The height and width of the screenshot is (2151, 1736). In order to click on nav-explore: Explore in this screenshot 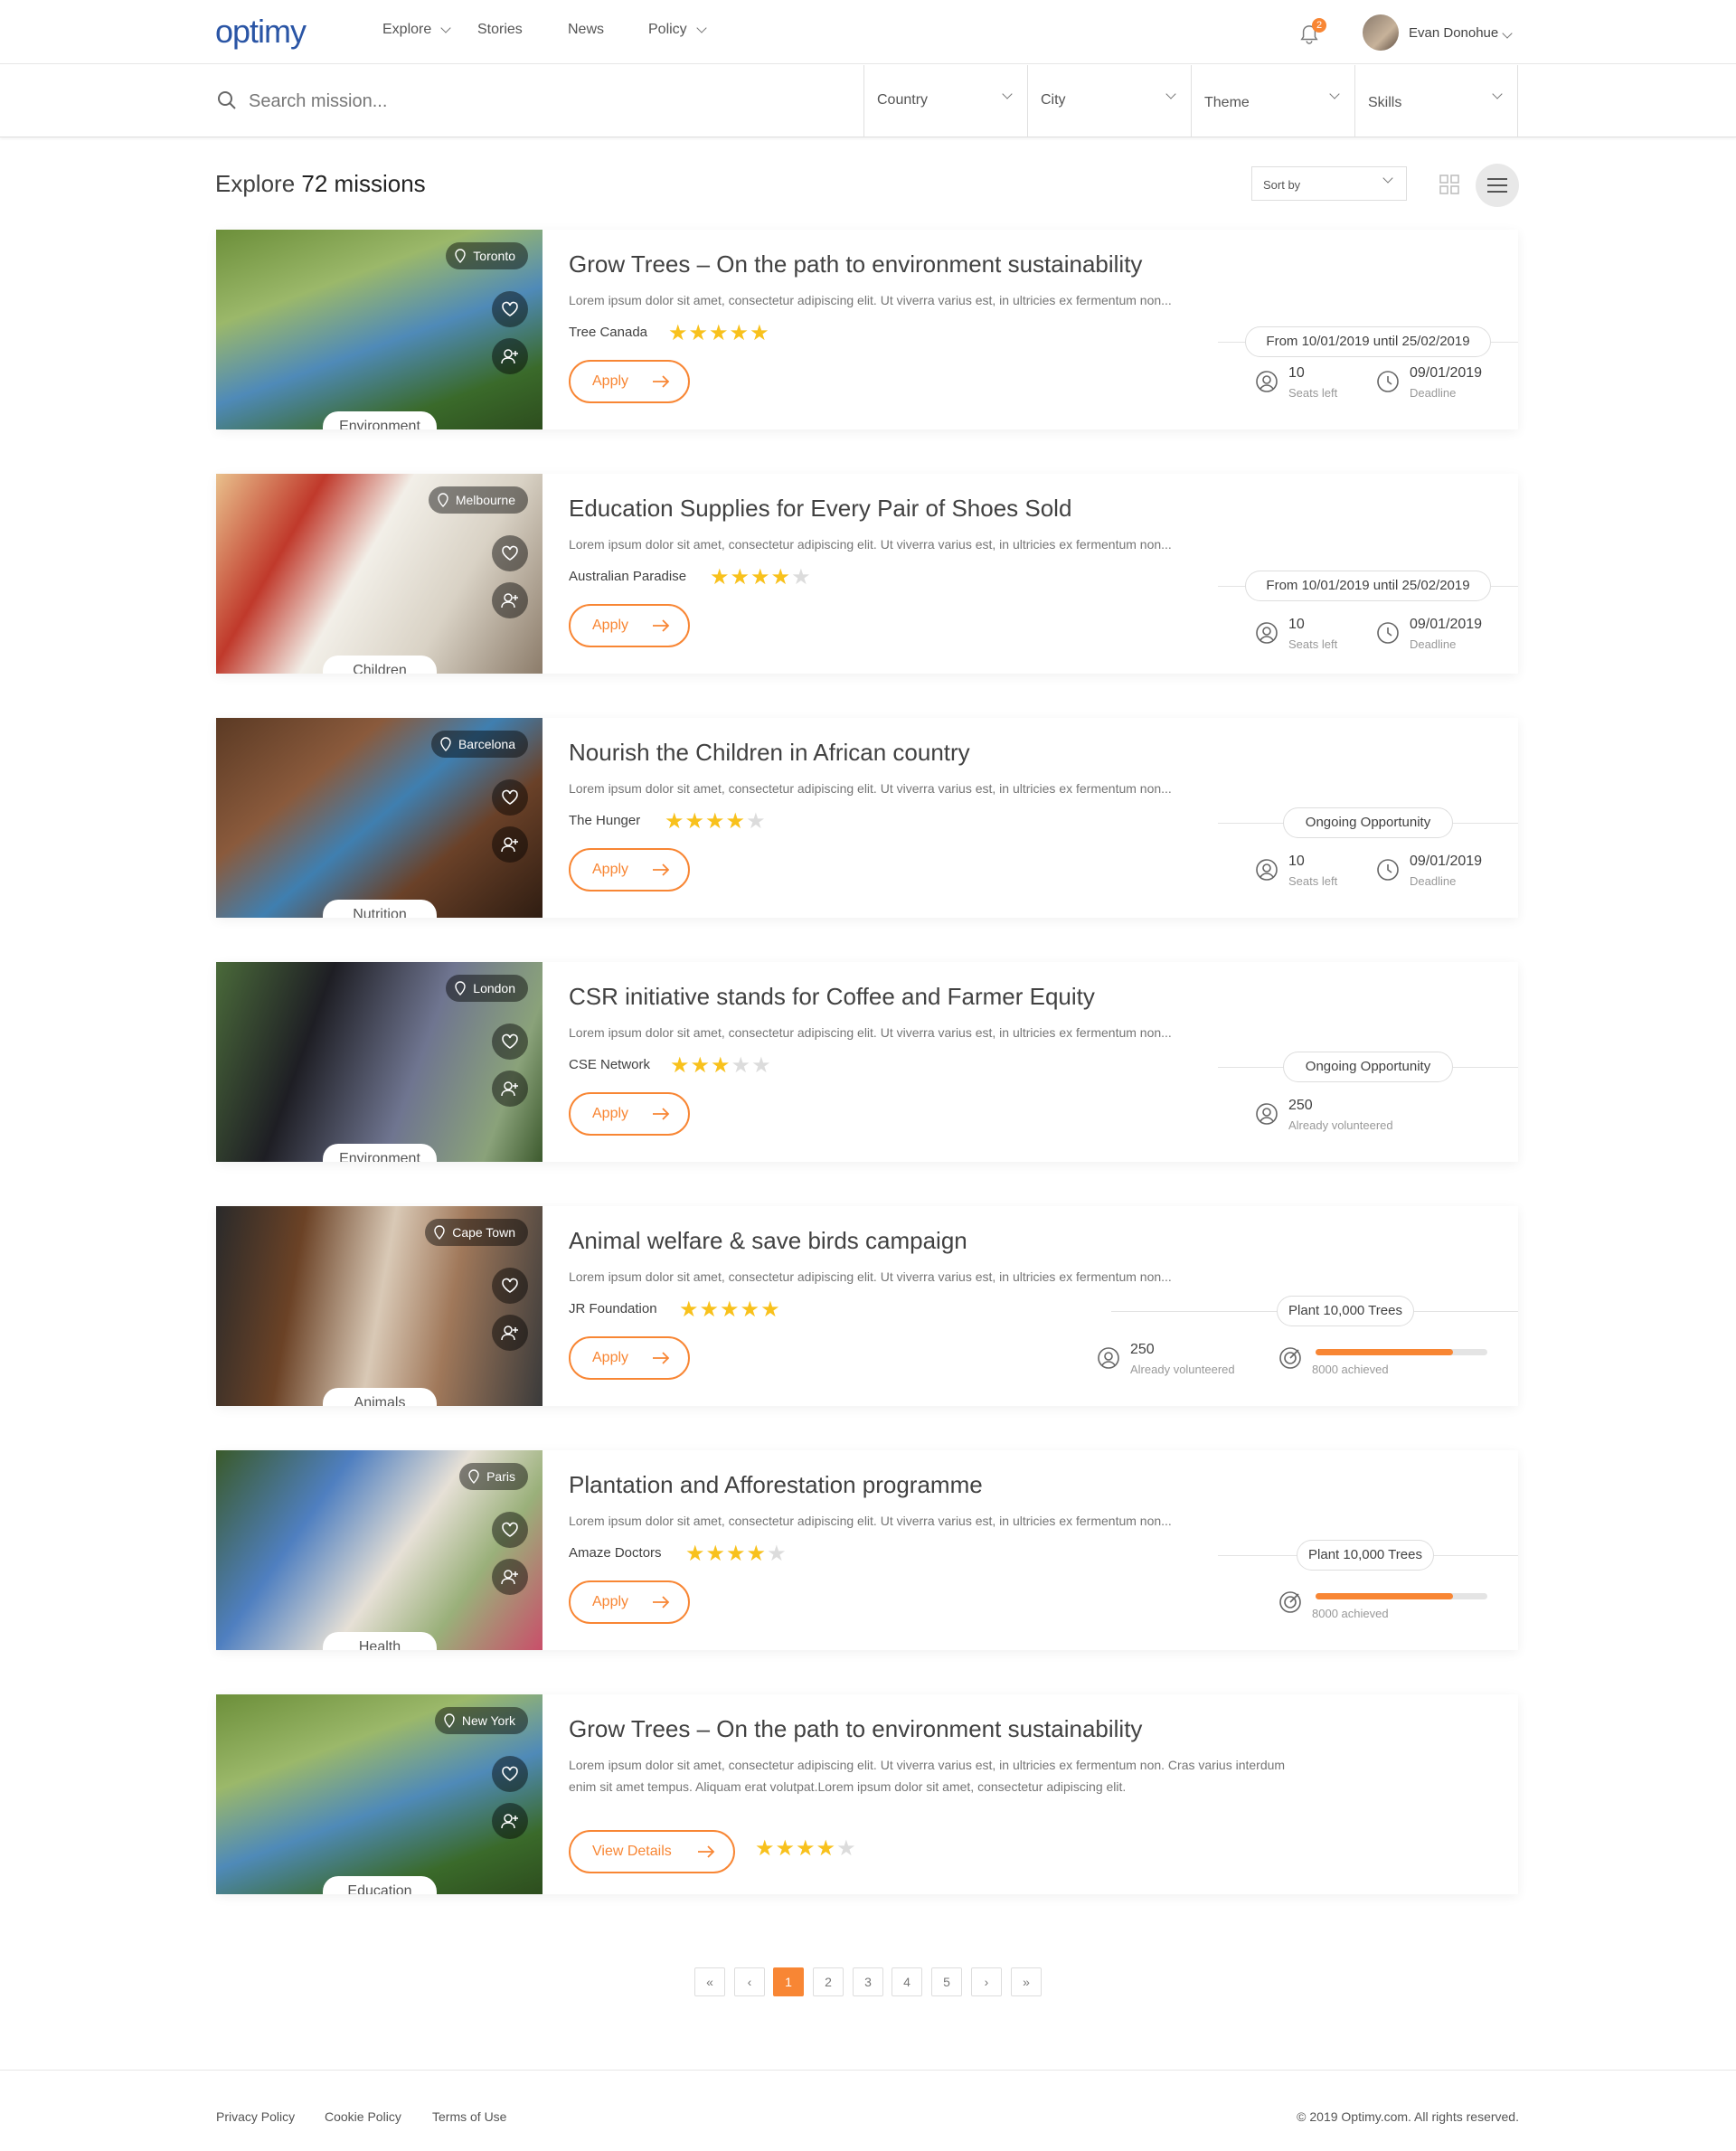, I will do `click(417, 30)`.